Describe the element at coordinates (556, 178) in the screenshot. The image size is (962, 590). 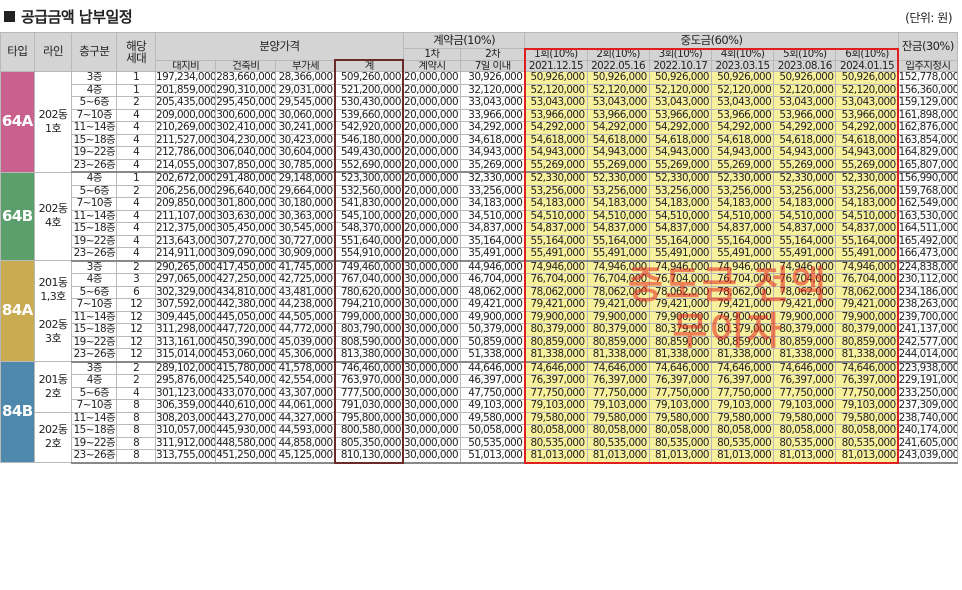
I see `cell-mid1: 52,330,000` at that location.